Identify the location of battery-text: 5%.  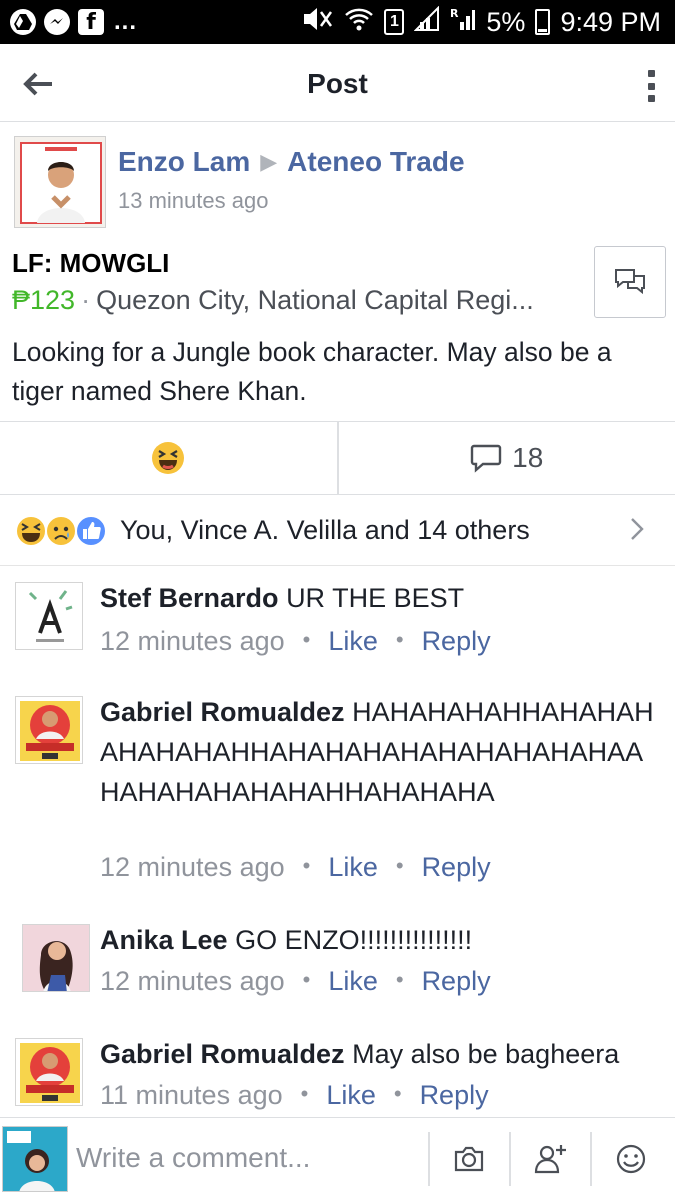
(506, 21).